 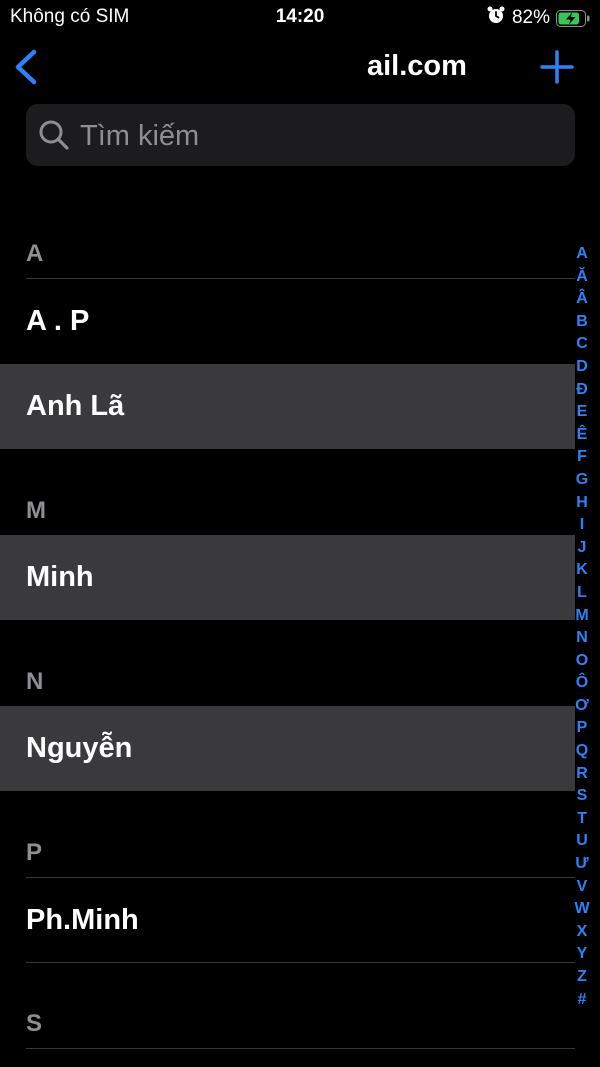 I want to click on index-letter: Ô, so click(x=582, y=683).